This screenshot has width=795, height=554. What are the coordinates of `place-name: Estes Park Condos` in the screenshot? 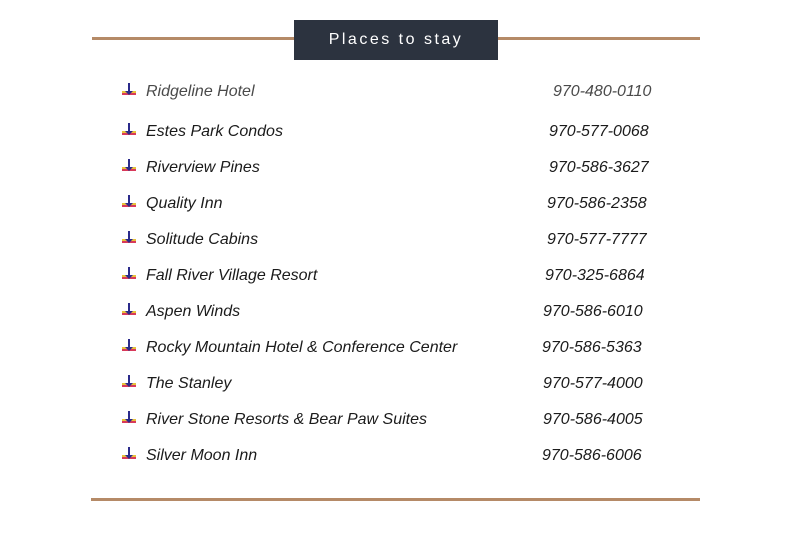 It's located at (214, 131).